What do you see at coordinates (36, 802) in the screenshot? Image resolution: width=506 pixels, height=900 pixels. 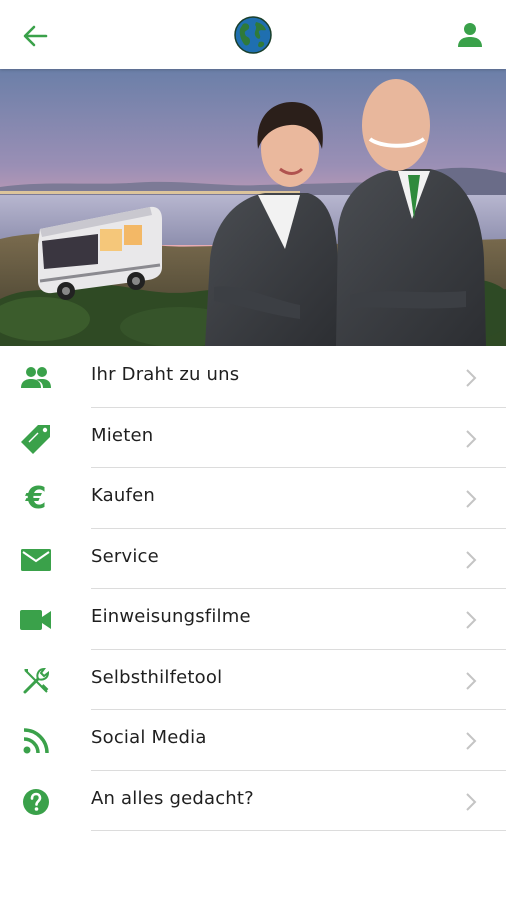 I see `help-circle-icon` at bounding box center [36, 802].